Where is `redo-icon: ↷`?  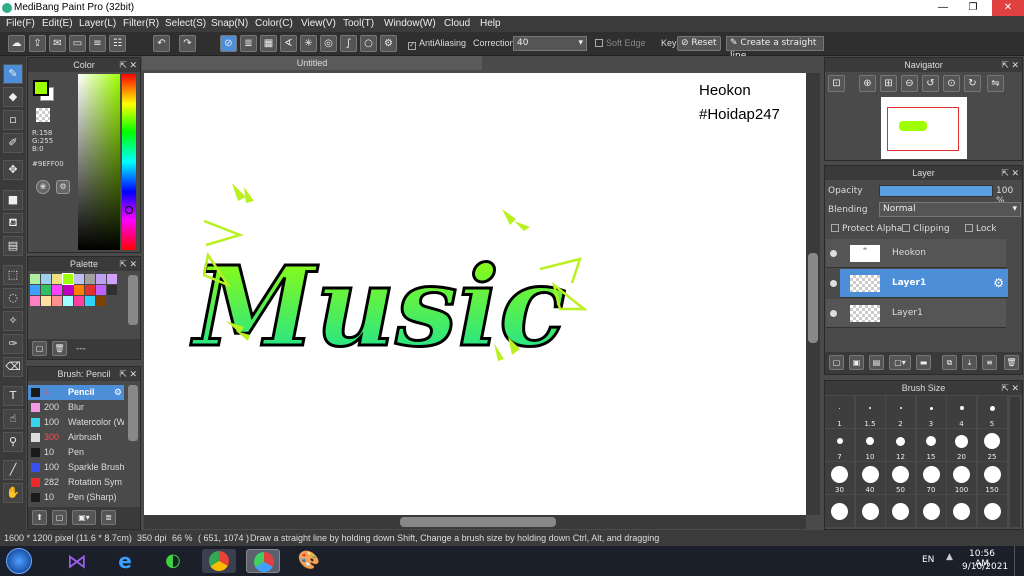 redo-icon: ↷ is located at coordinates (187, 43).